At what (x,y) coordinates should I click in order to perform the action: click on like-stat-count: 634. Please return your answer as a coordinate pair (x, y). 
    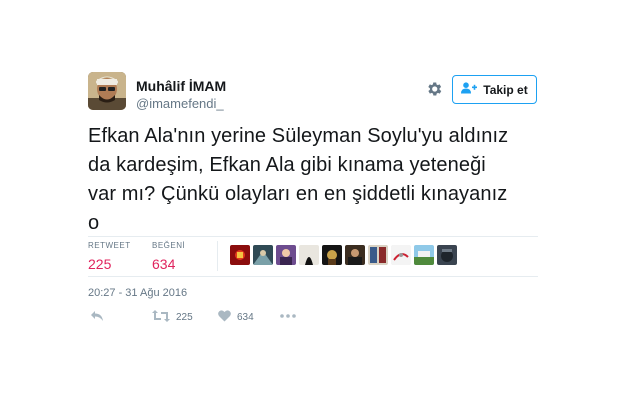
    Looking at the image, I should click on (164, 264).